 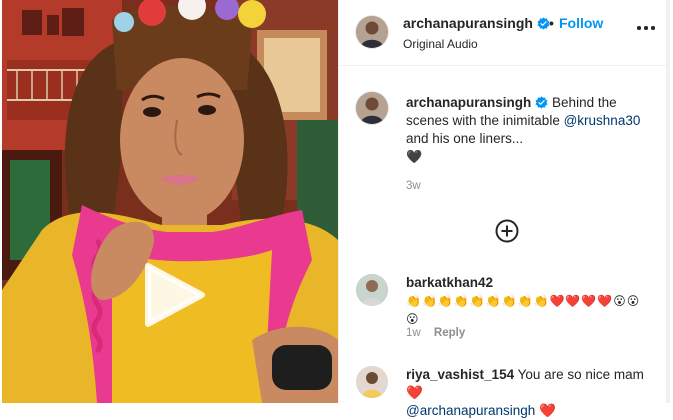 I want to click on audio-label: Original Audio, so click(x=440, y=44).